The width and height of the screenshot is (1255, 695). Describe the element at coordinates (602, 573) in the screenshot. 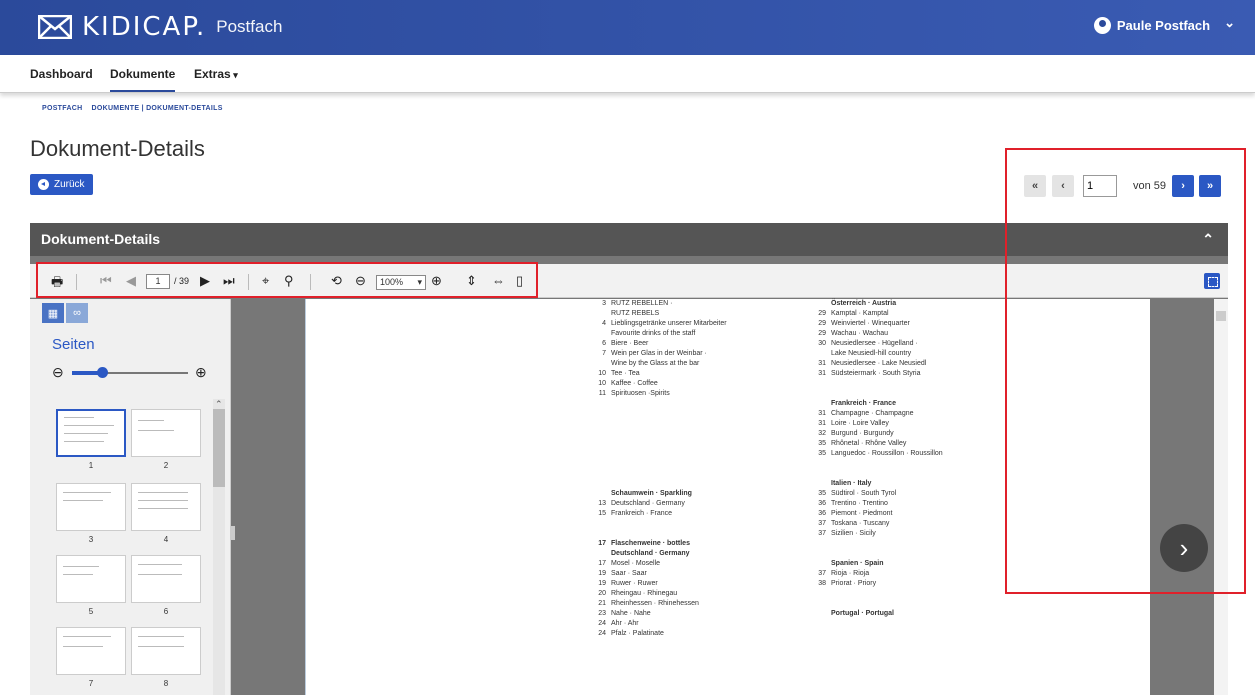

I see `toc-page-number: 19` at that location.